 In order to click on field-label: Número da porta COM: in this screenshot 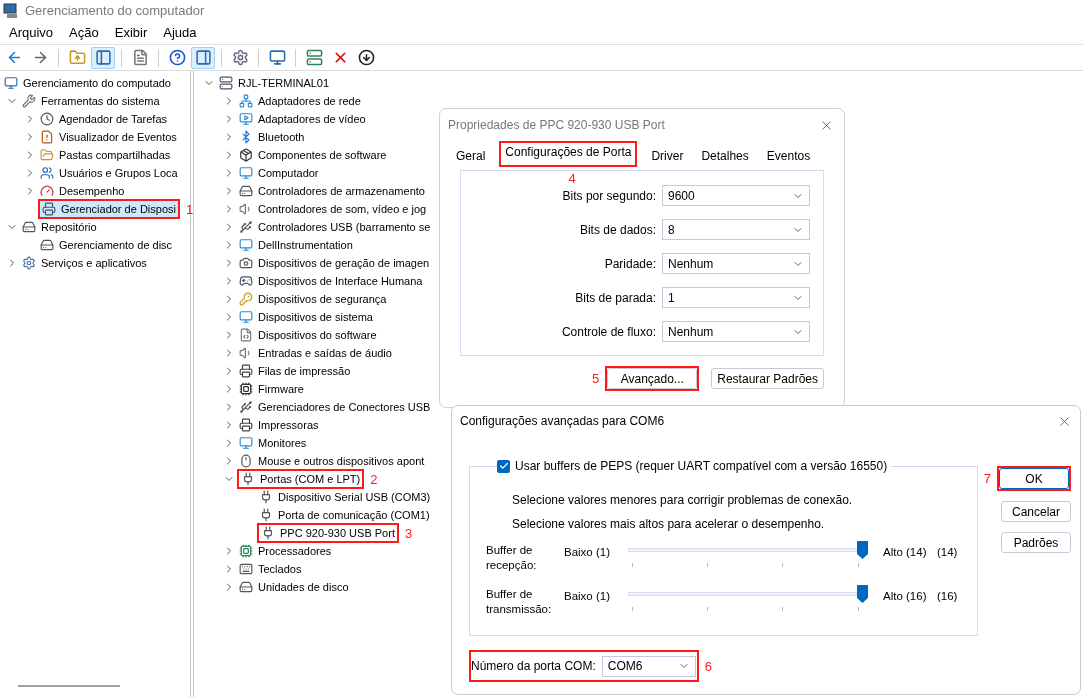, I will do `click(533, 666)`.